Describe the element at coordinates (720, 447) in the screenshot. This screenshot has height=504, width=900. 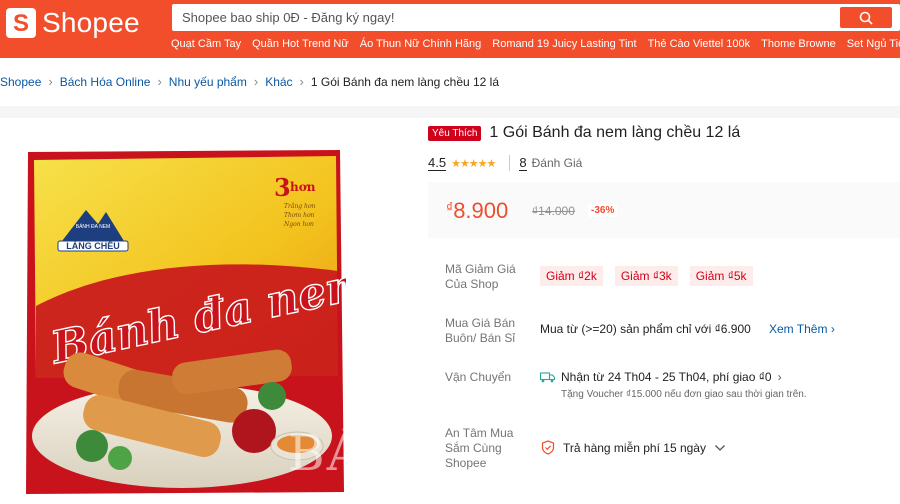
I see `chevron-down-icon` at that location.